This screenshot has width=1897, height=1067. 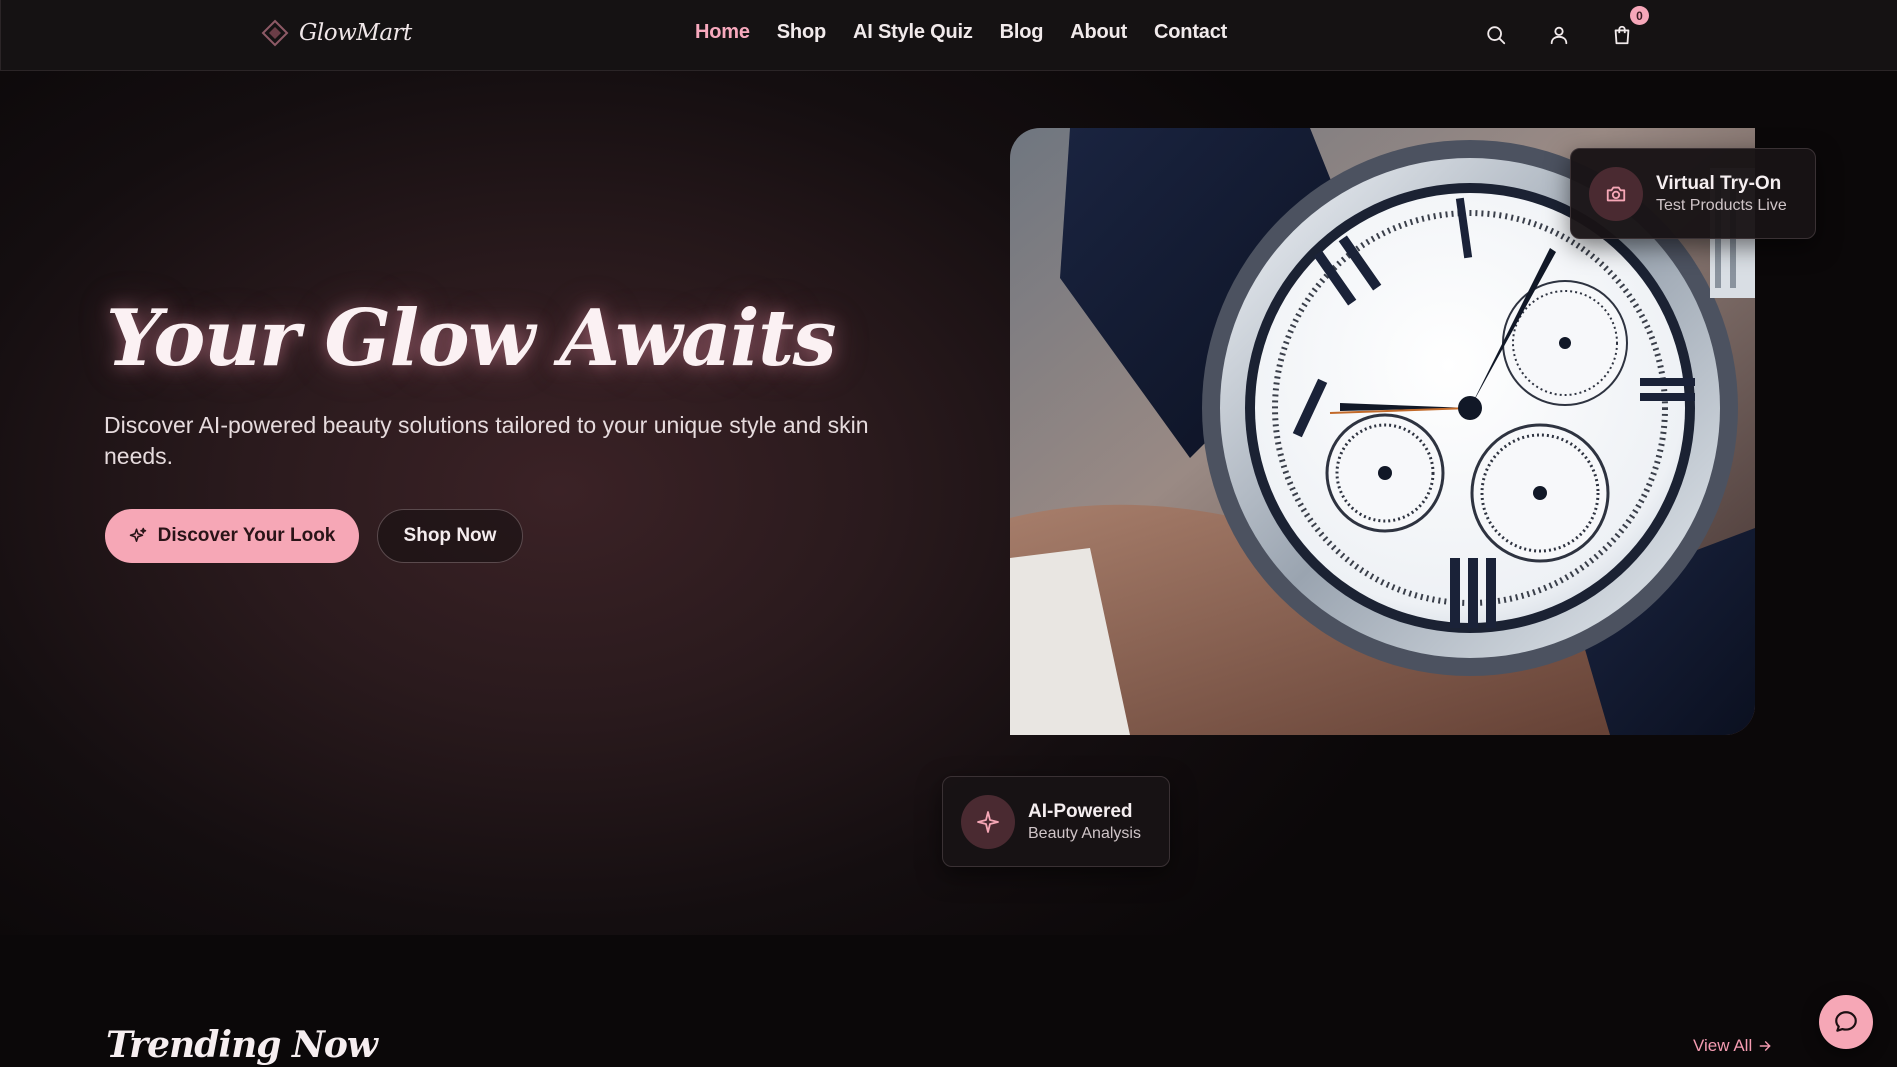 What do you see at coordinates (1080, 811) in the screenshot?
I see `ai-powered-title: AI-Powered` at bounding box center [1080, 811].